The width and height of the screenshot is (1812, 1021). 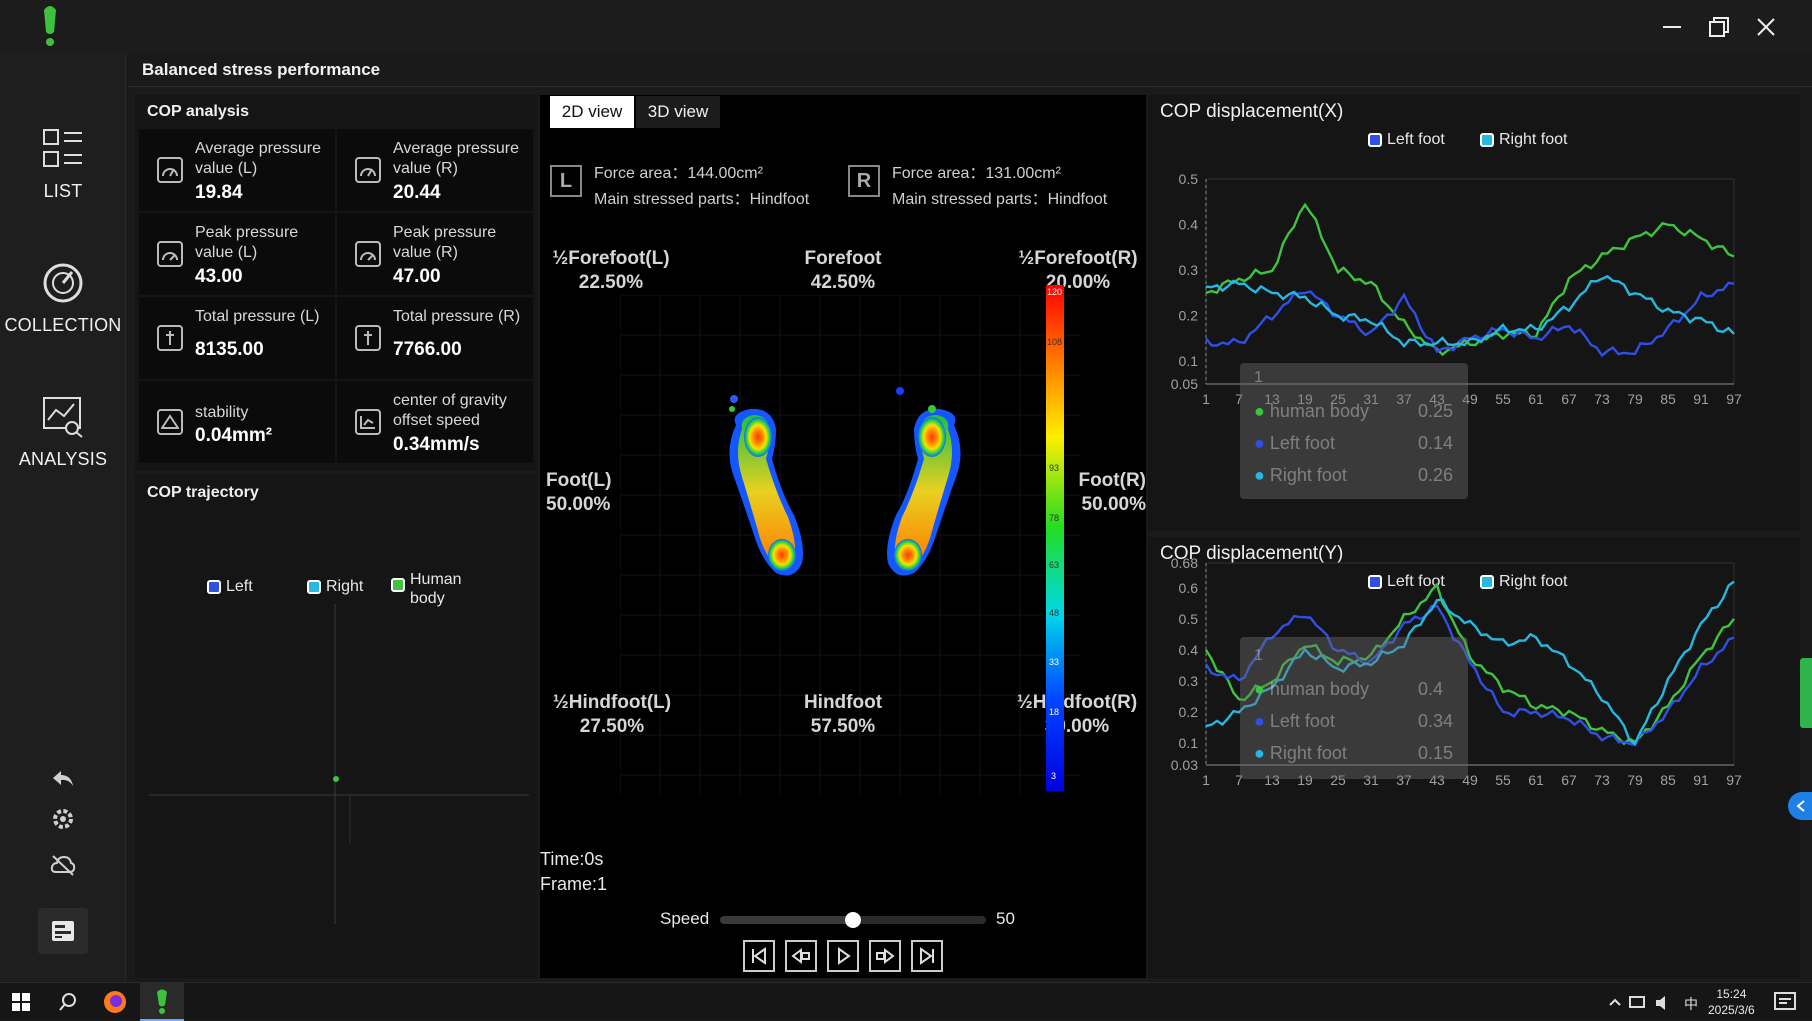 What do you see at coordinates (1005, 918) in the screenshot?
I see `speed-value: 50` at bounding box center [1005, 918].